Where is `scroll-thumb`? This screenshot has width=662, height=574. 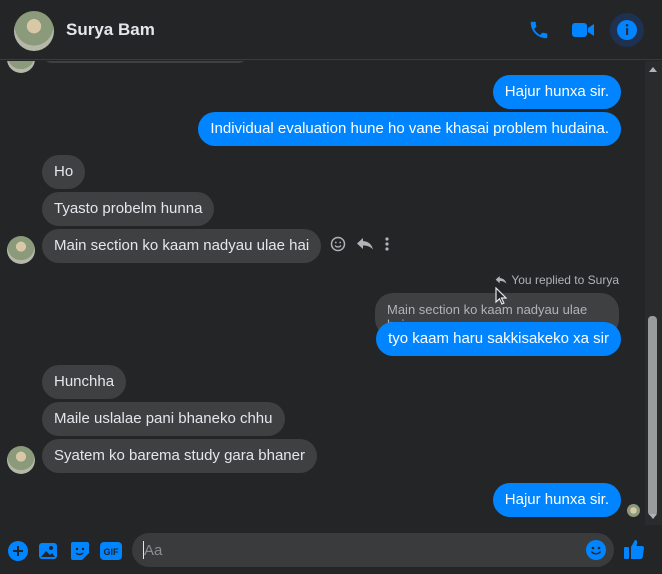
scroll-thumb is located at coordinates (652, 416).